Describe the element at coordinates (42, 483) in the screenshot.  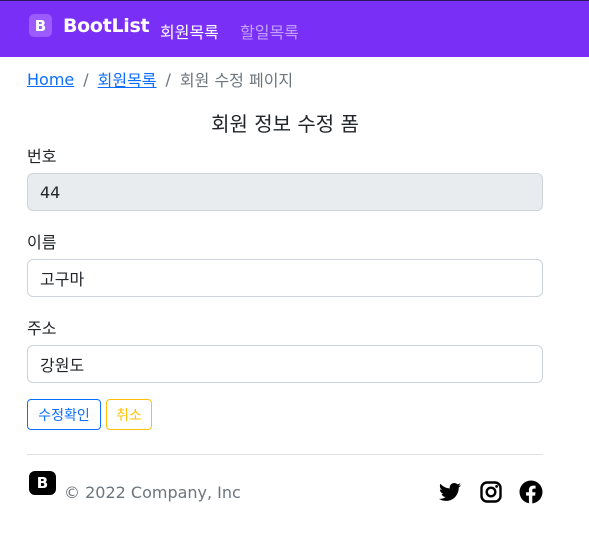
I see `footer-bootstrap-logo-icon: B` at that location.